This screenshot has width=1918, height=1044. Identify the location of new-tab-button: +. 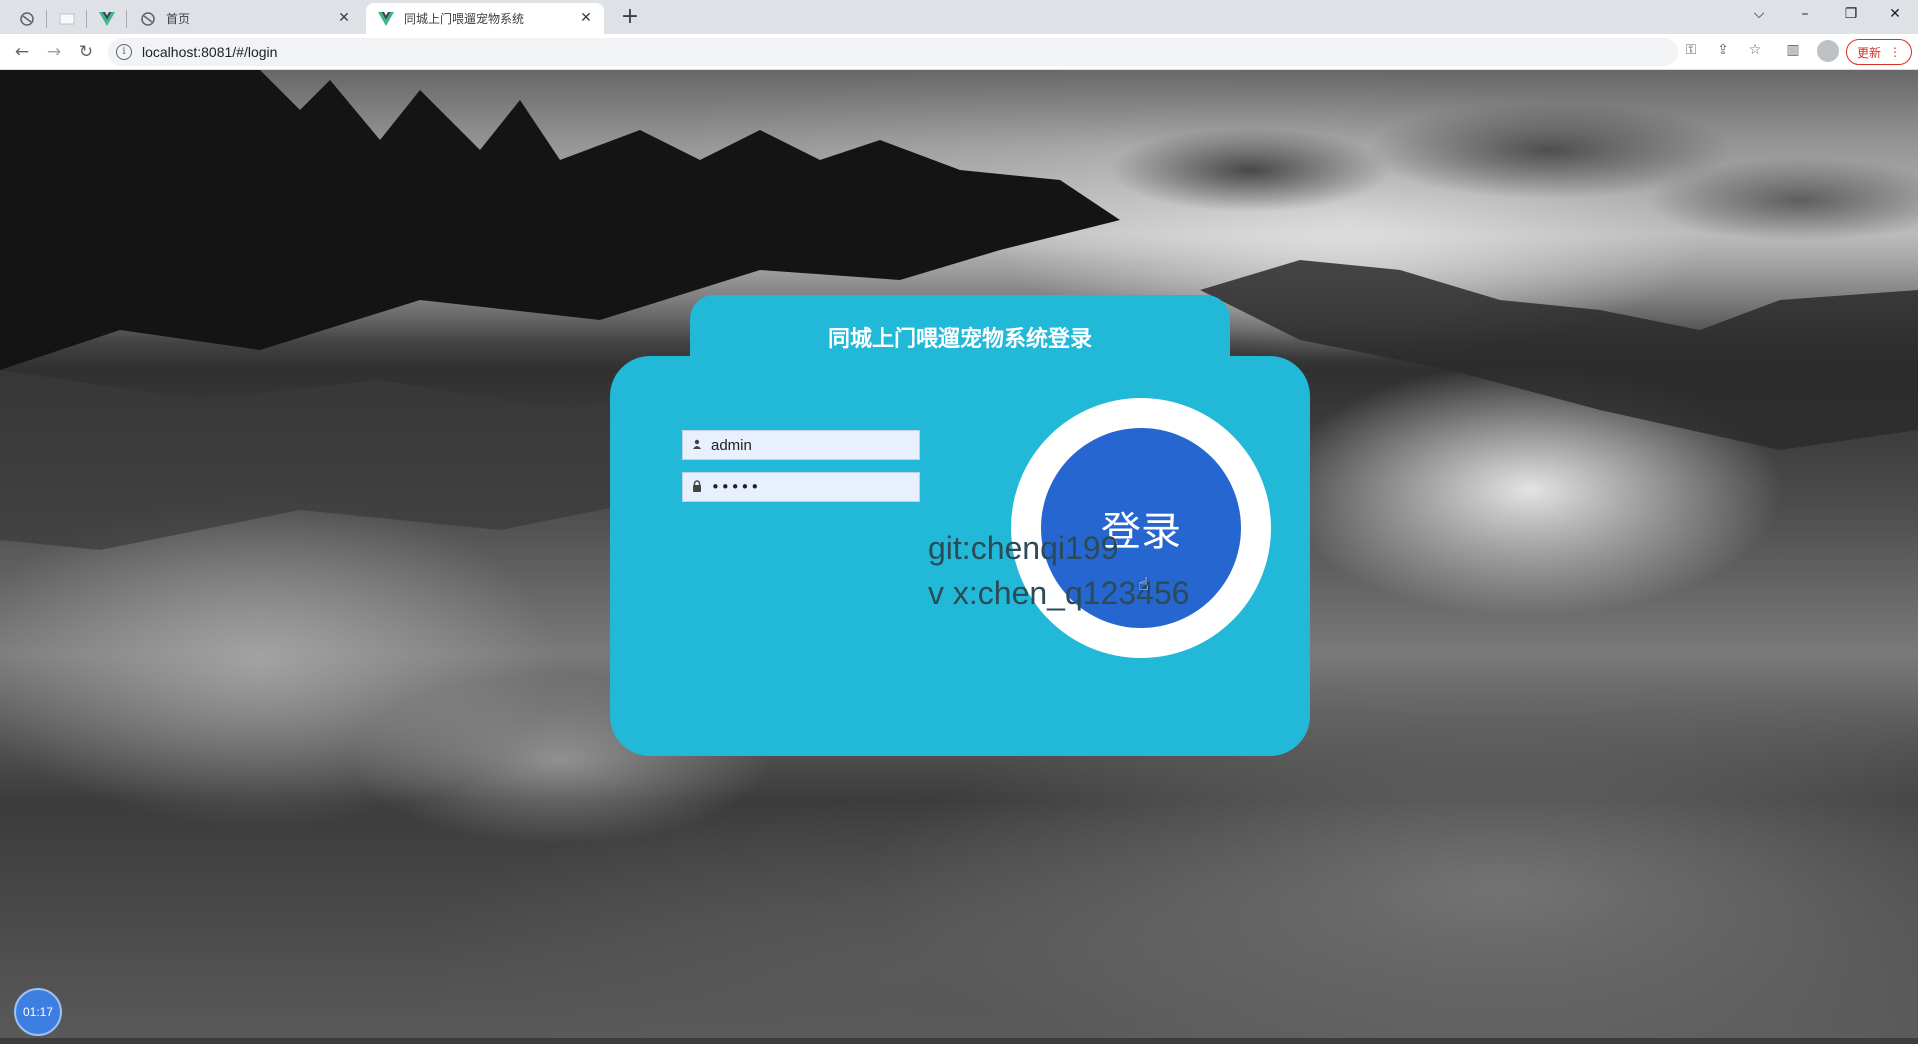
(630, 18).